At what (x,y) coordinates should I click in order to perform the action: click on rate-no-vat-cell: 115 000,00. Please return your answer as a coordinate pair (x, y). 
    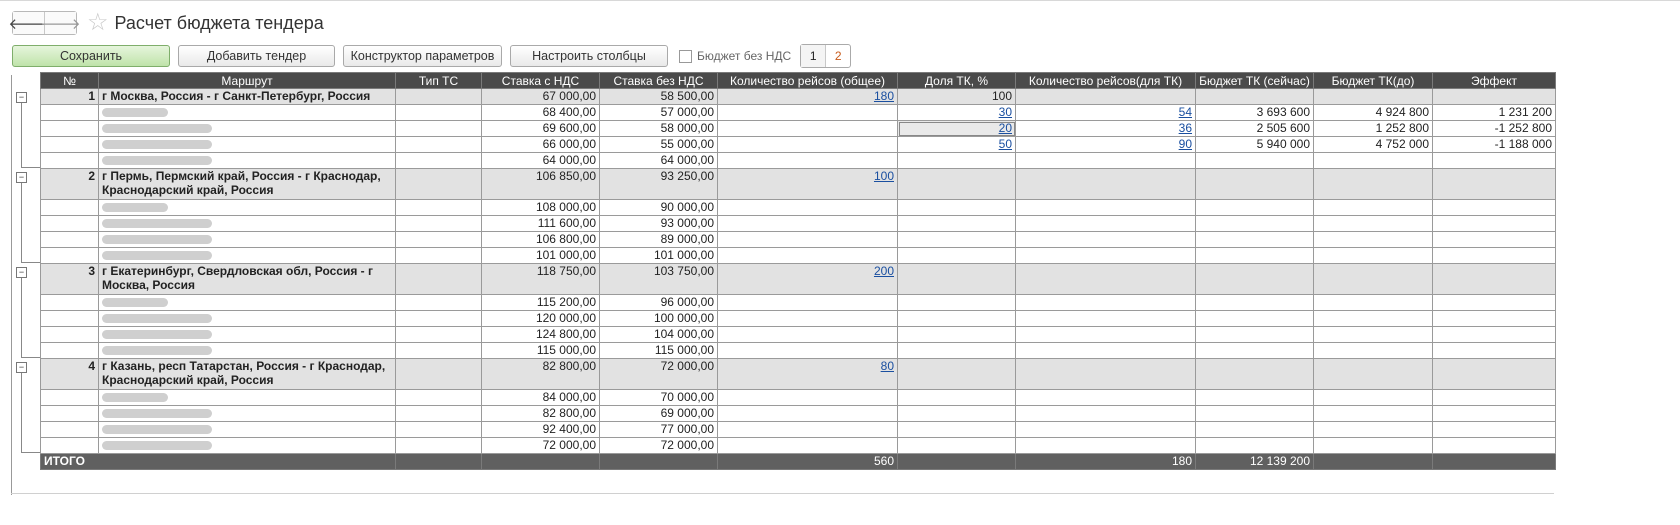
    Looking at the image, I should click on (658, 350).